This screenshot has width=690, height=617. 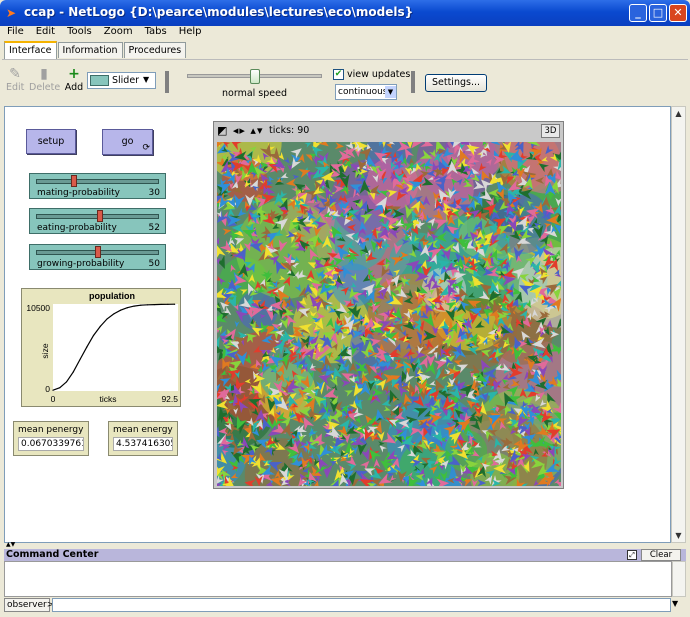 What do you see at coordinates (338, 579) in the screenshot?
I see `command-center-output` at bounding box center [338, 579].